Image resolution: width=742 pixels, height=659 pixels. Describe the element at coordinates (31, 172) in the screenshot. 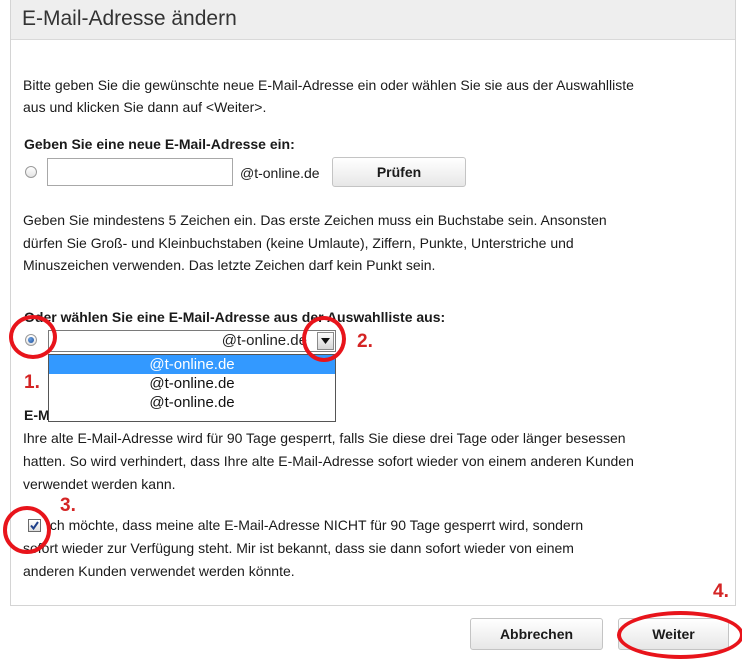

I see `new-address-radio` at that location.